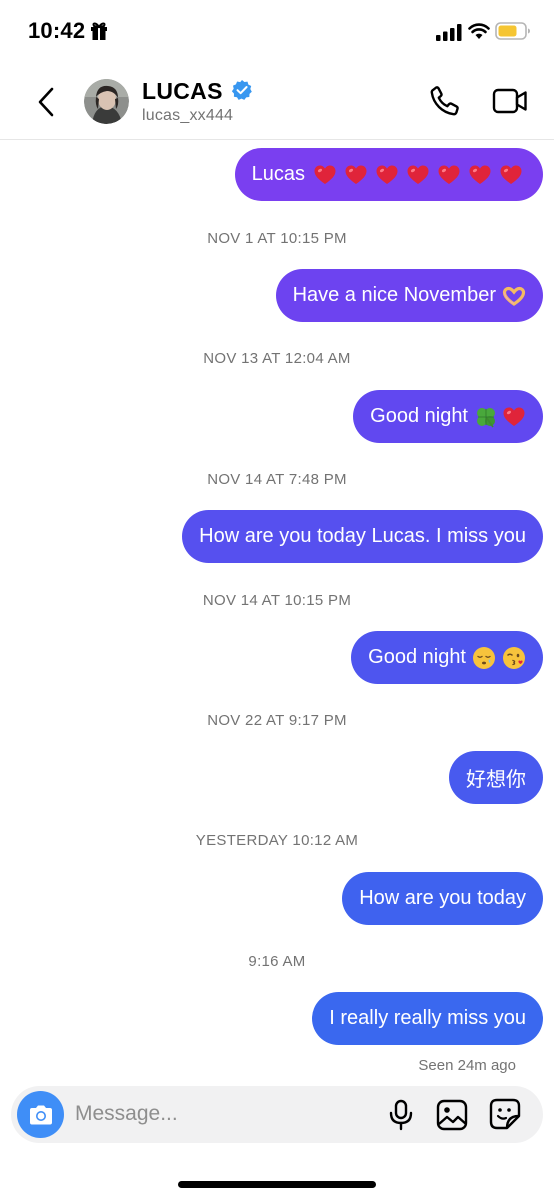 The width and height of the screenshot is (554, 1200). What do you see at coordinates (445, 101) in the screenshot?
I see `phone-icon` at bounding box center [445, 101].